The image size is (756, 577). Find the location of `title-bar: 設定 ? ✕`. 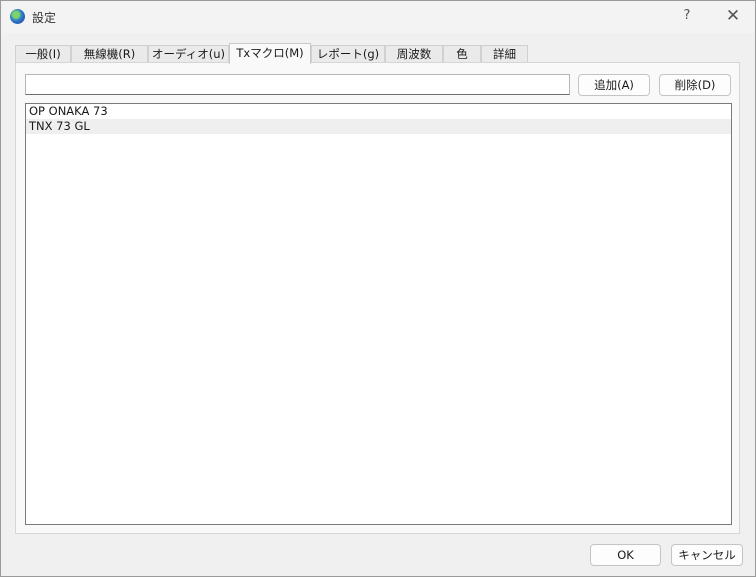

title-bar: 設定 ? ✕ is located at coordinates (378, 17).